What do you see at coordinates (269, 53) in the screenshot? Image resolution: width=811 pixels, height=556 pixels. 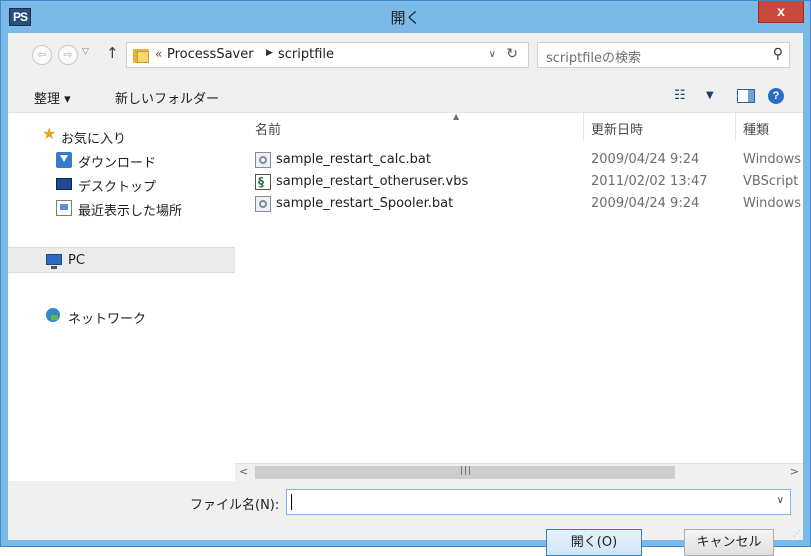 I see `breadcrumb-chevron-icon: ▶` at bounding box center [269, 53].